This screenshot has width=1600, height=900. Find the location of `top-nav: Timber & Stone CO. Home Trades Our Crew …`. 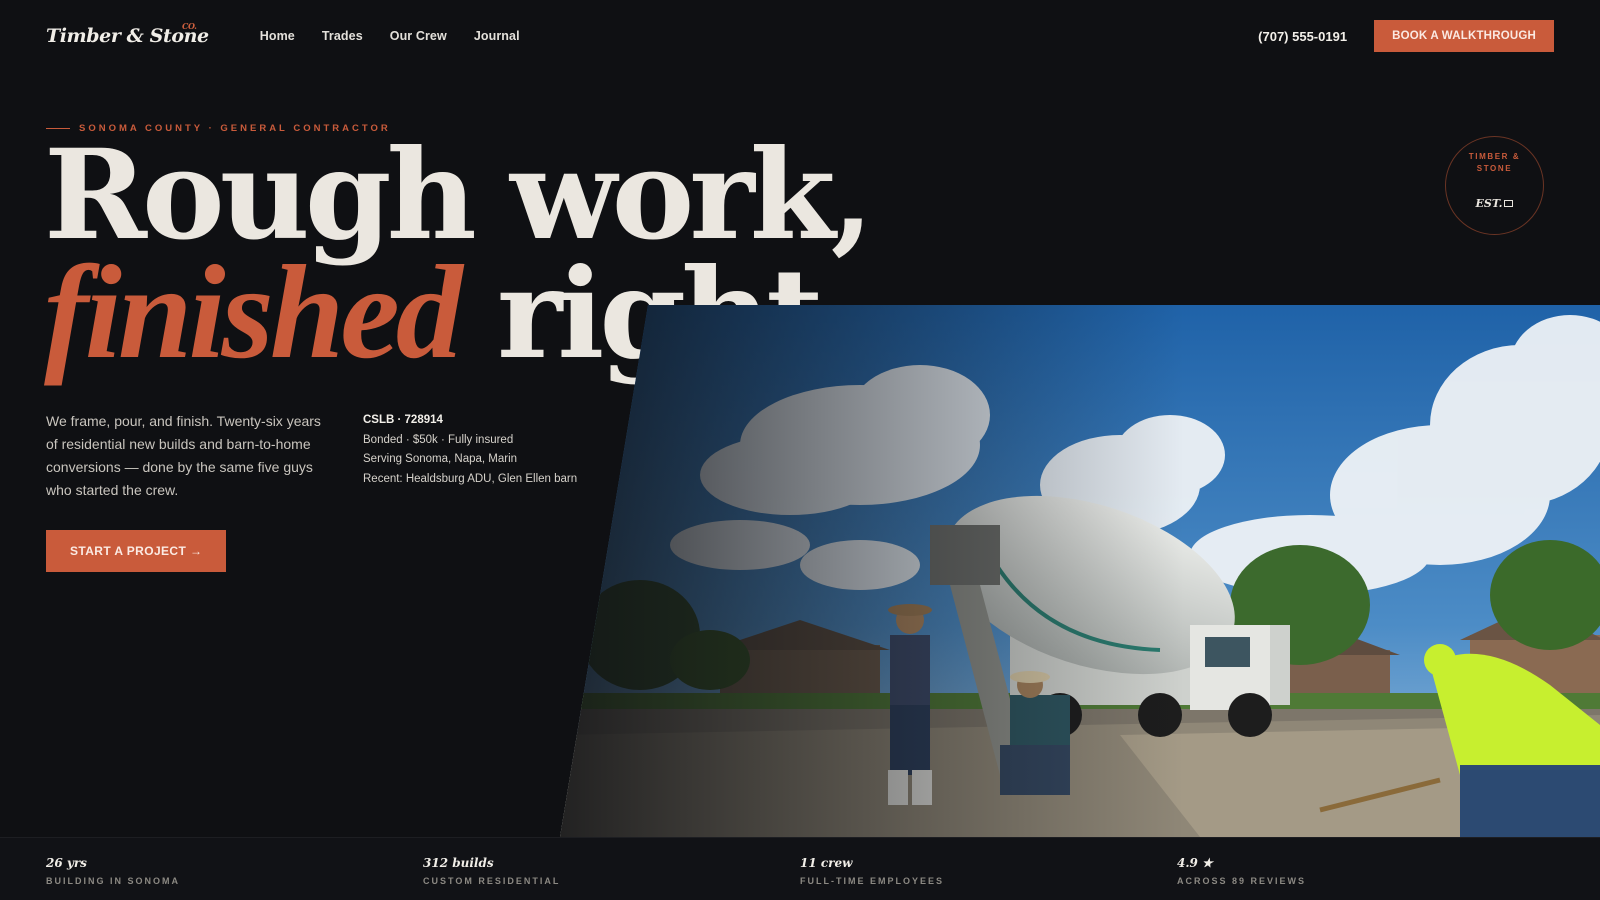

top-nav: Timber & Stone CO. Home Trades Our Crew … is located at coordinates (800, 36).